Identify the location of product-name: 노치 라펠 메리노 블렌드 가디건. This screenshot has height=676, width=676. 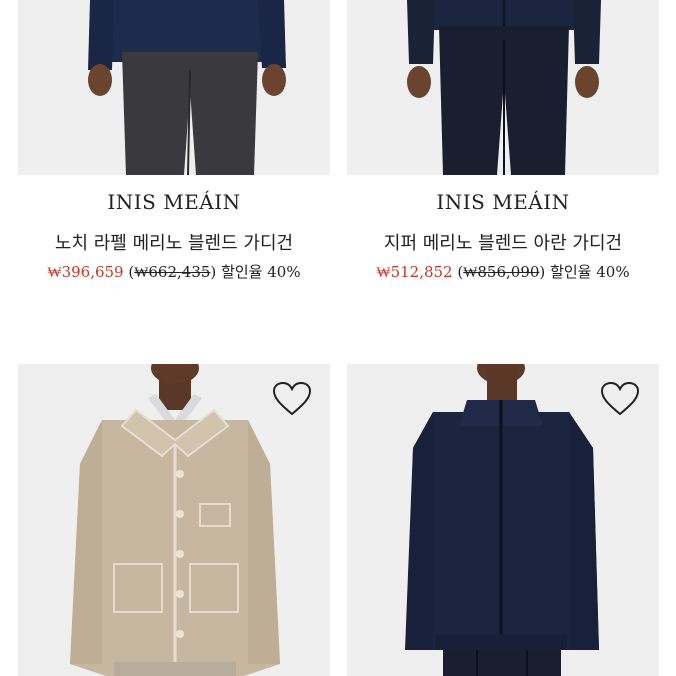
(174, 242).